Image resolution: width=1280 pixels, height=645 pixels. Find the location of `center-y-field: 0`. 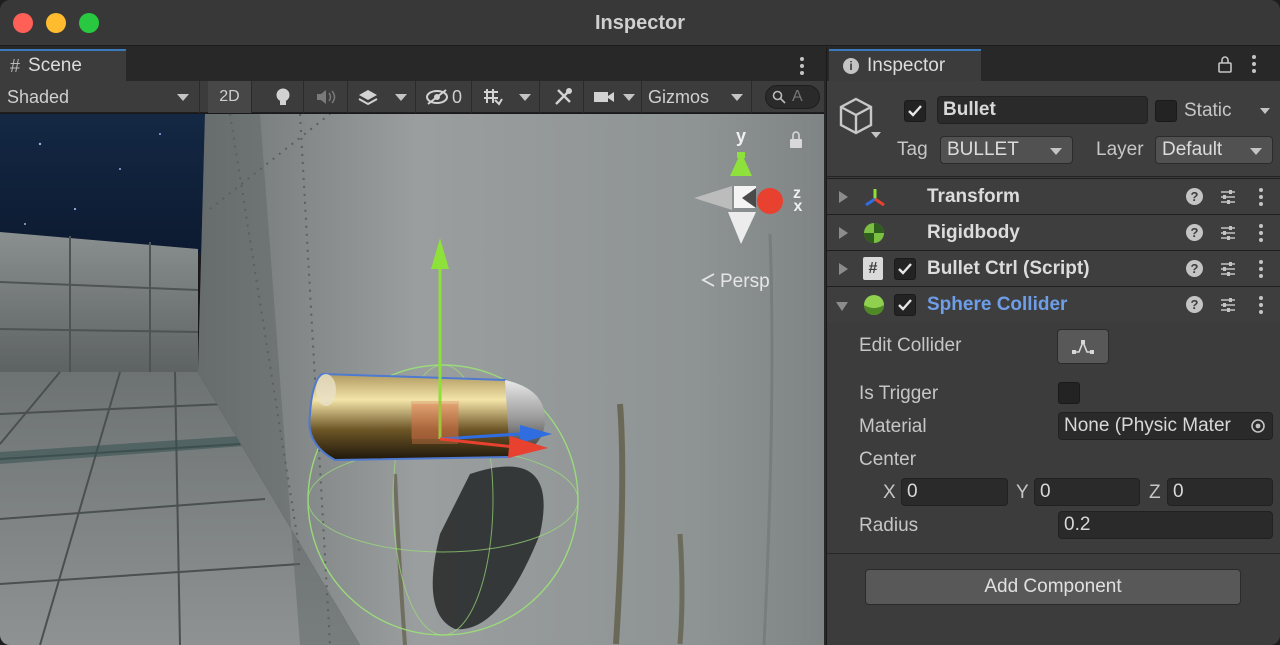

center-y-field: 0 is located at coordinates (1087, 492).